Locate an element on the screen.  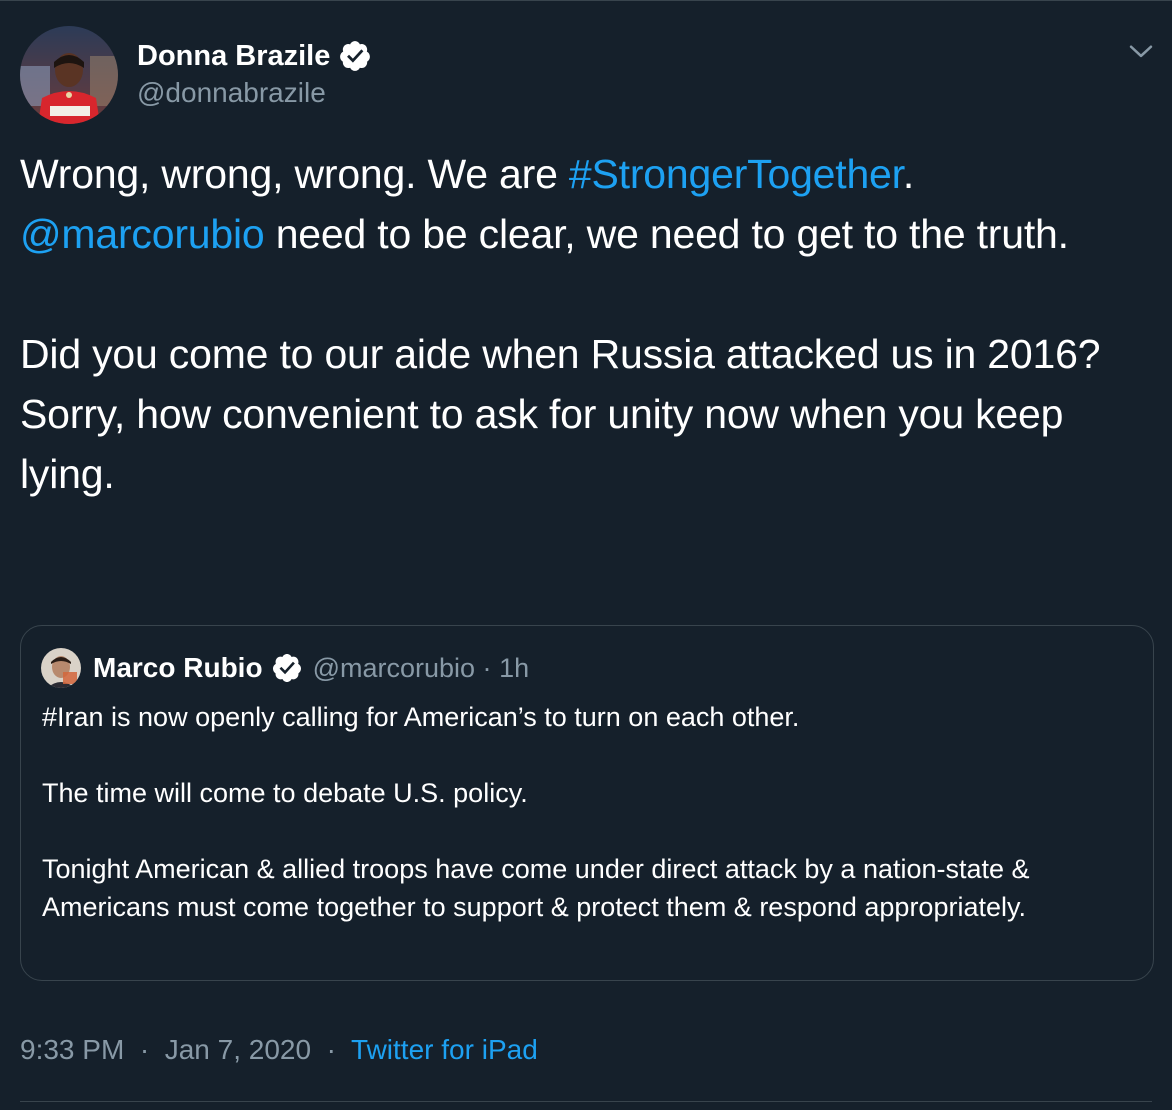
author-name-row: Donna Brazile is located at coordinates (254, 56).